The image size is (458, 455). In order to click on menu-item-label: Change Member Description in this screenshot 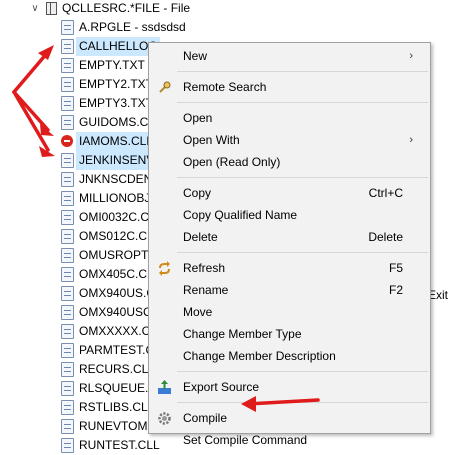, I will do `click(259, 356)`.